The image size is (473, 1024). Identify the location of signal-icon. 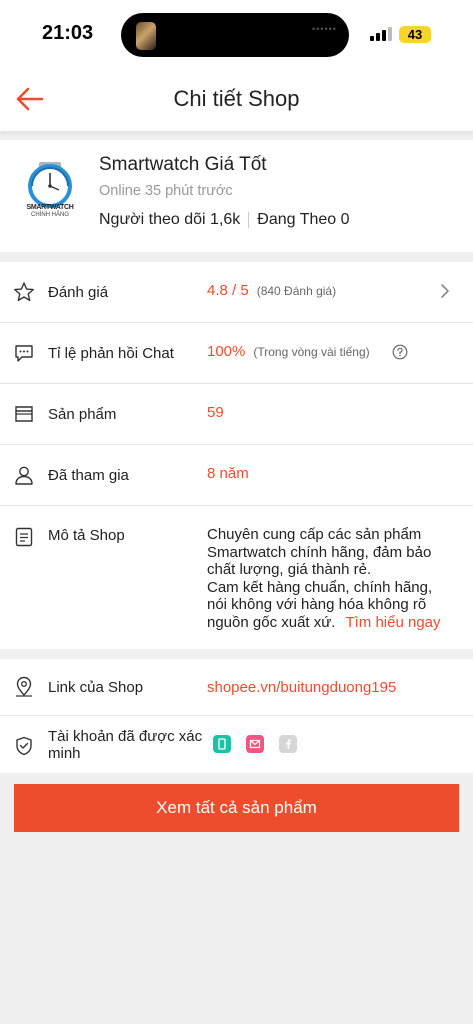
(381, 34).